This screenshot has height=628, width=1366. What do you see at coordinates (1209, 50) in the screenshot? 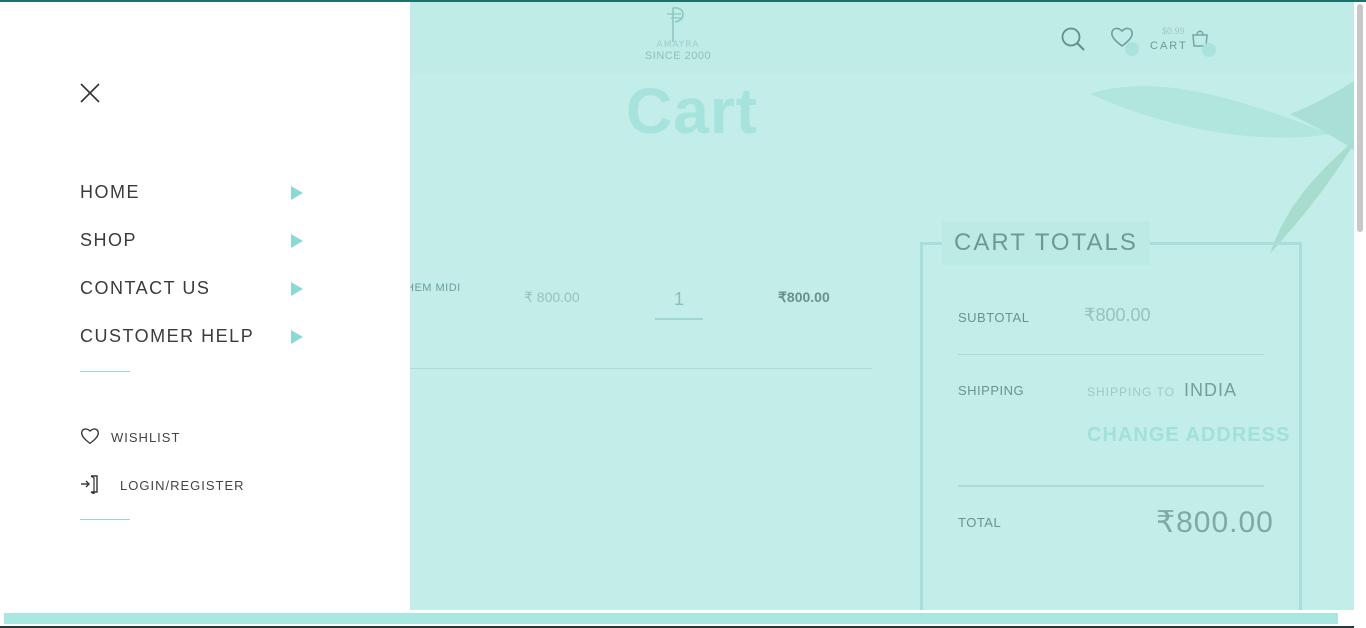
I see `cart-count-badge` at bounding box center [1209, 50].